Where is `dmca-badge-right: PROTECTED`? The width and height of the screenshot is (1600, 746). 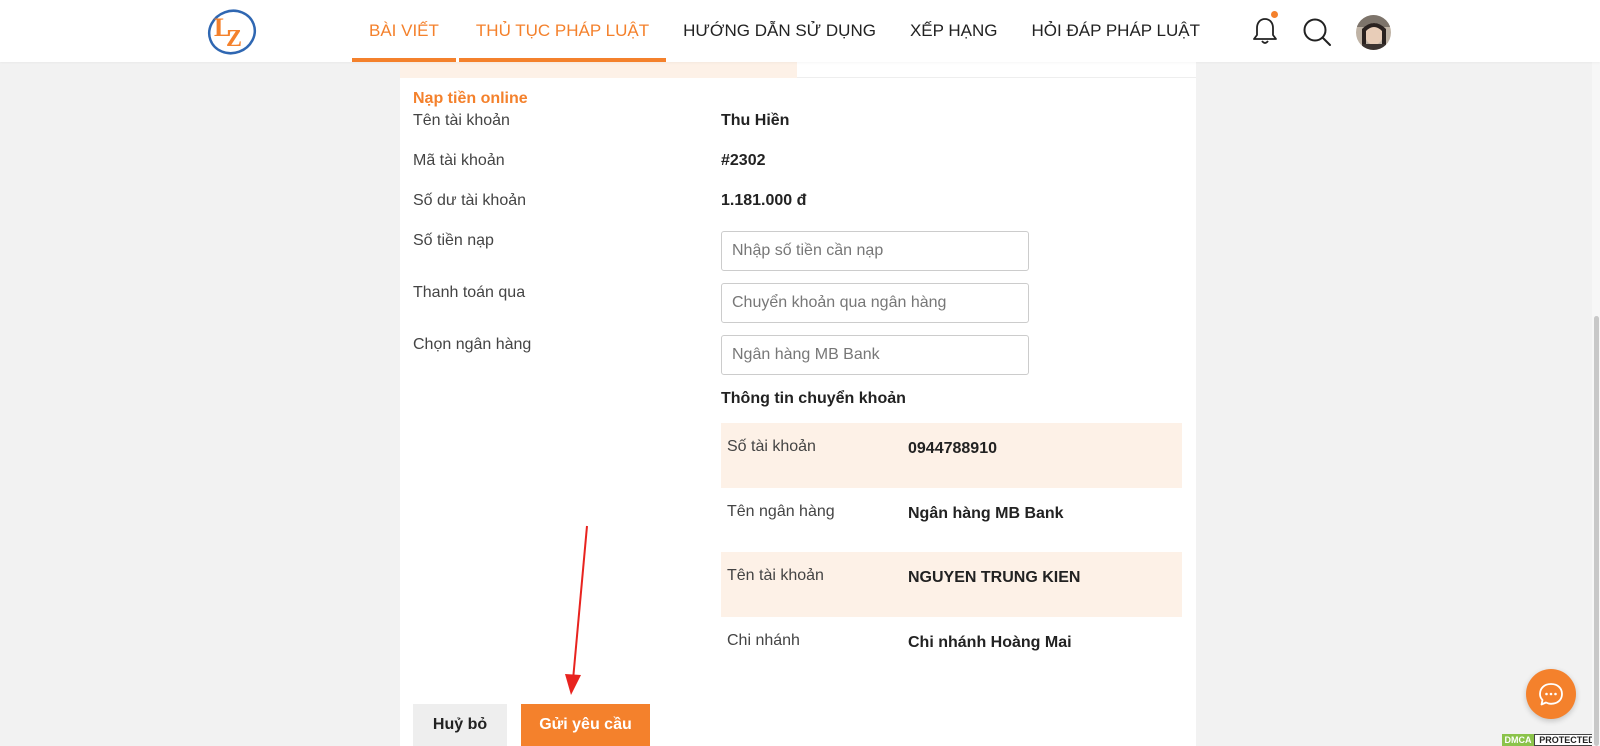
dmca-badge-right: PROTECTED is located at coordinates (1567, 740).